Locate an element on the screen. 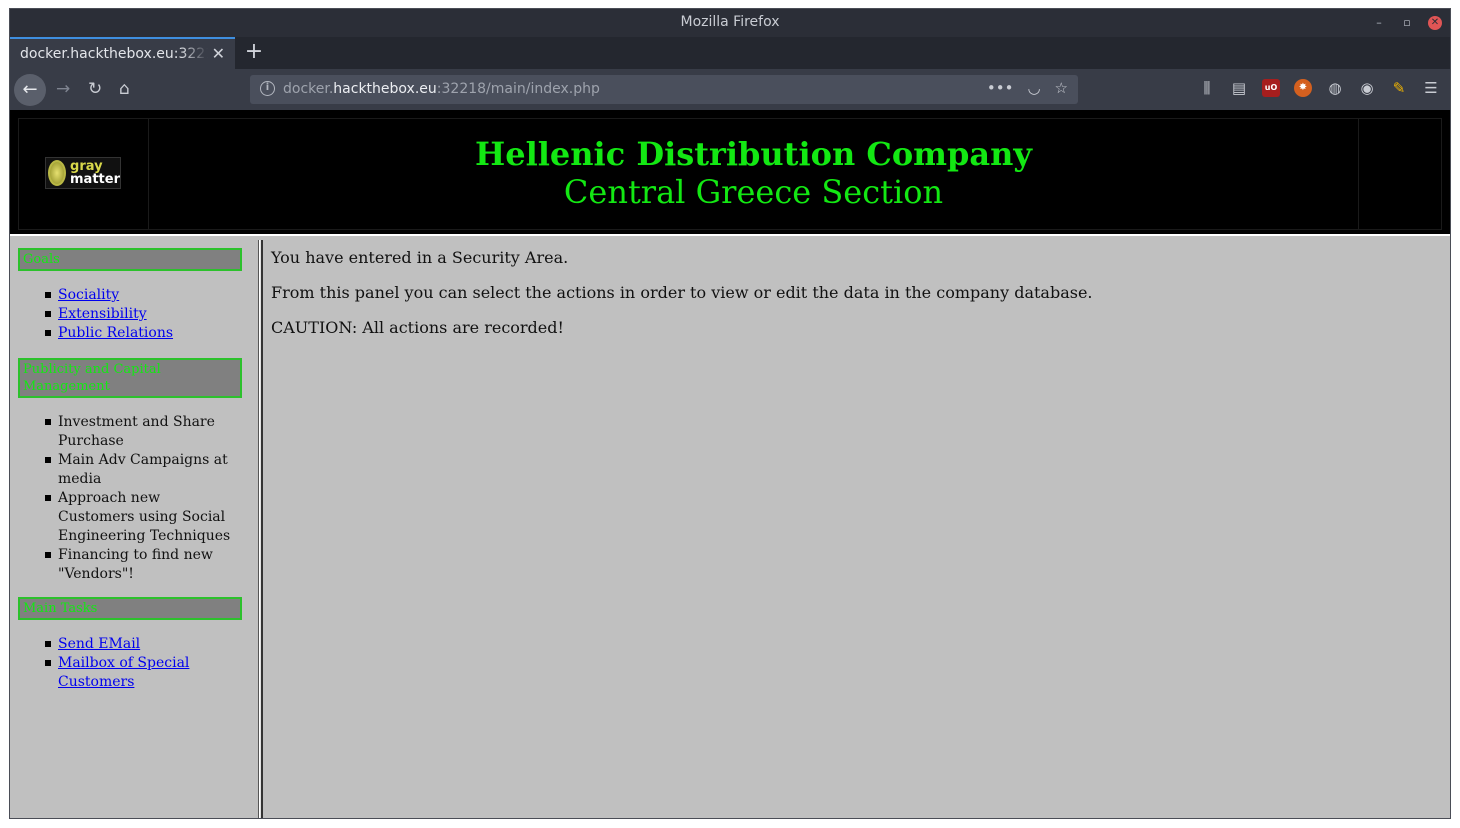  tab-title: docker.hackthebox.eu:32218 is located at coordinates (114, 54).